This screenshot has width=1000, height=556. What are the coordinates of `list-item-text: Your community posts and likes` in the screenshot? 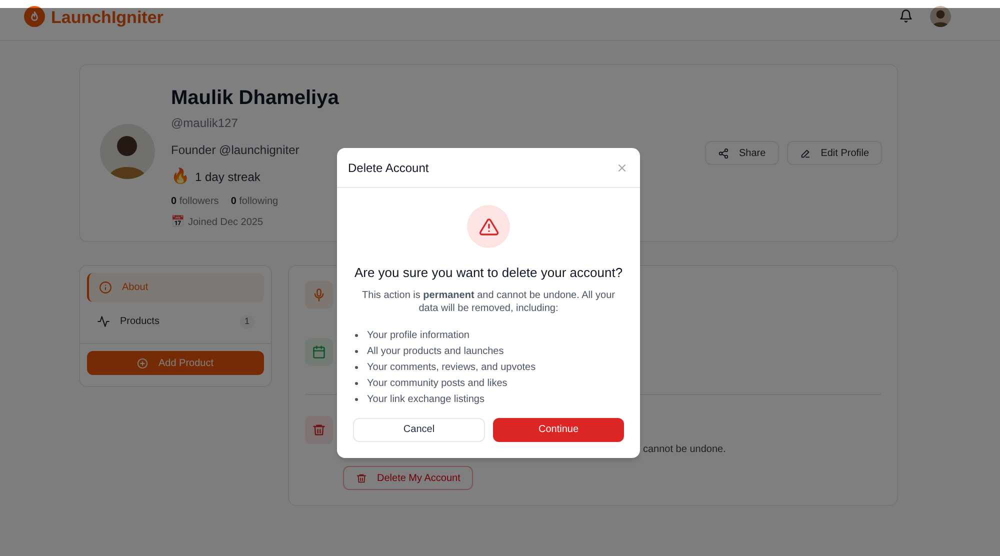 It's located at (437, 383).